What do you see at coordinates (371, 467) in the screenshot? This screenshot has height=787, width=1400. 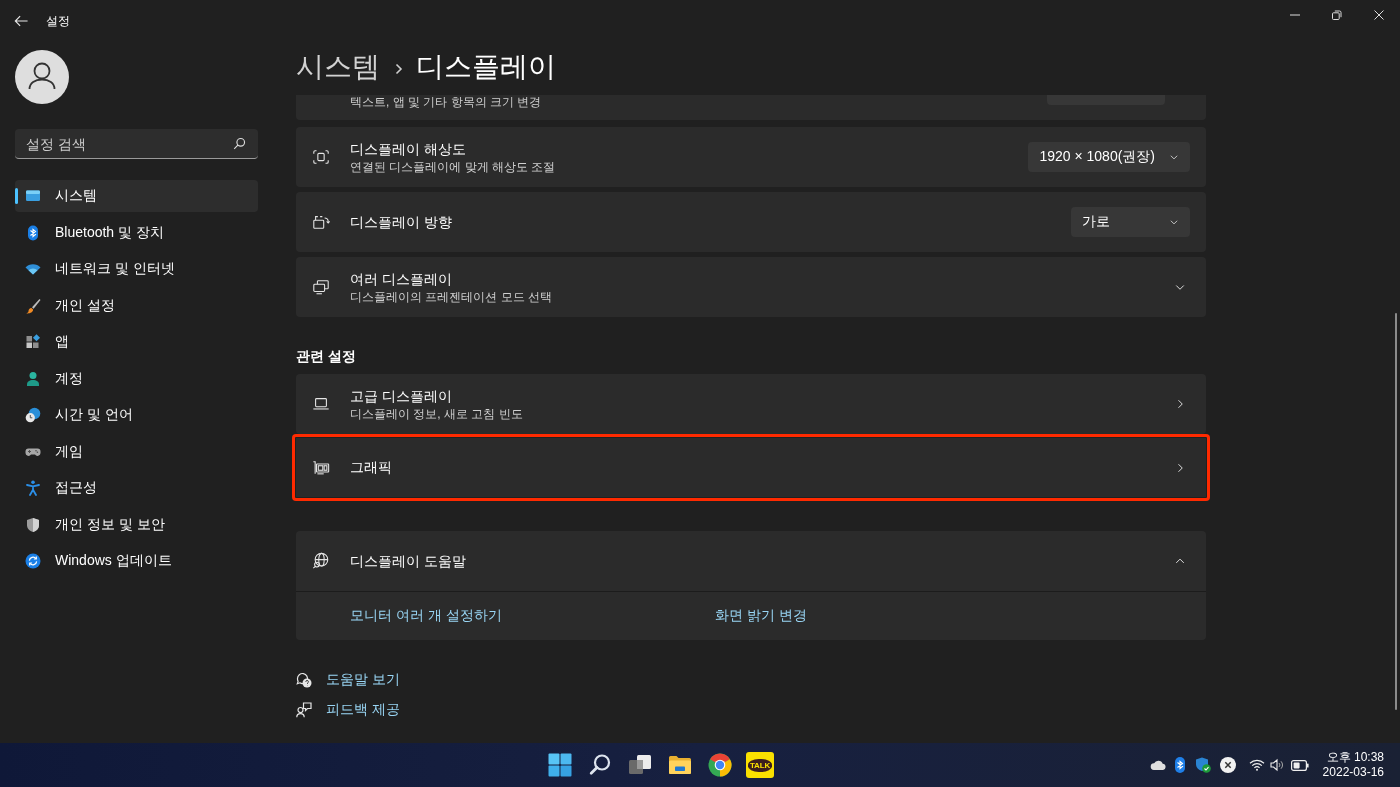 I see `setting-title: 그래픽` at bounding box center [371, 467].